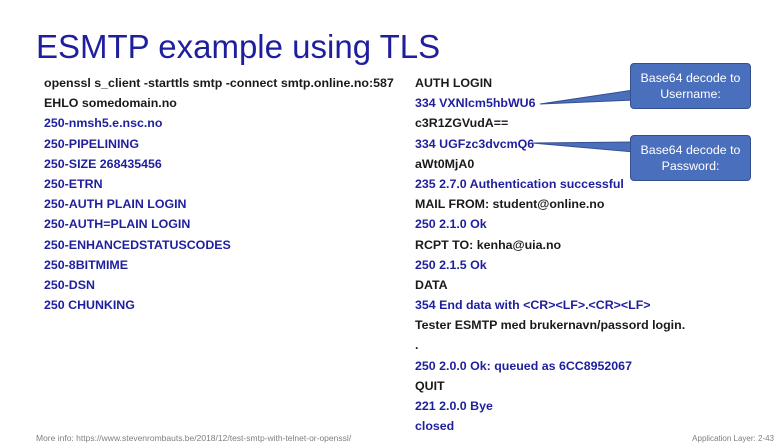 This screenshot has height=448, width=782. Describe the element at coordinates (690, 158) in the screenshot. I see `password-callout: Base64 decode to Password:` at that location.